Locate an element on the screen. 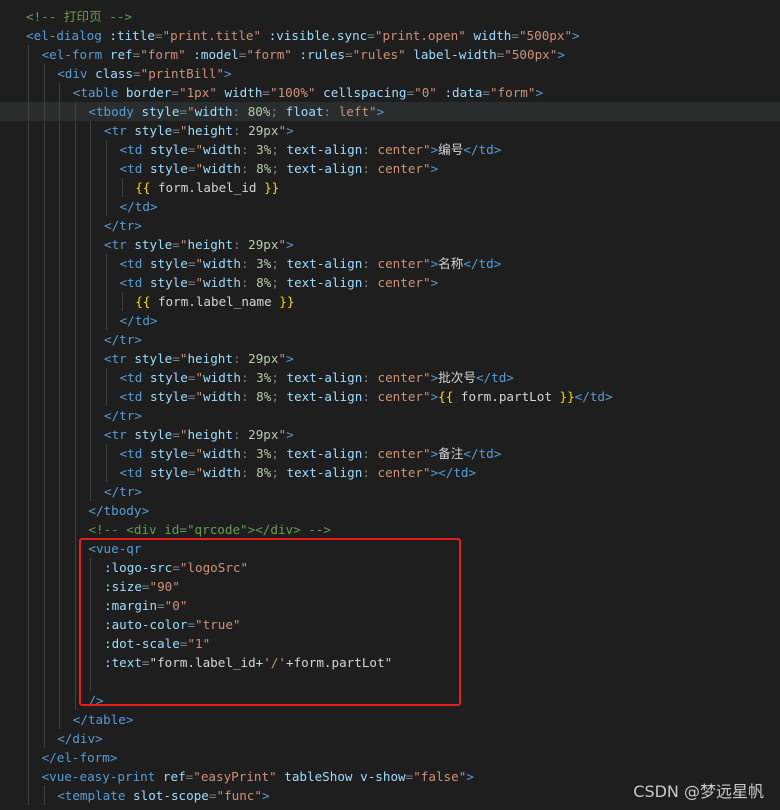 The image size is (780, 810). code-token: :logo-src is located at coordinates (138, 567).